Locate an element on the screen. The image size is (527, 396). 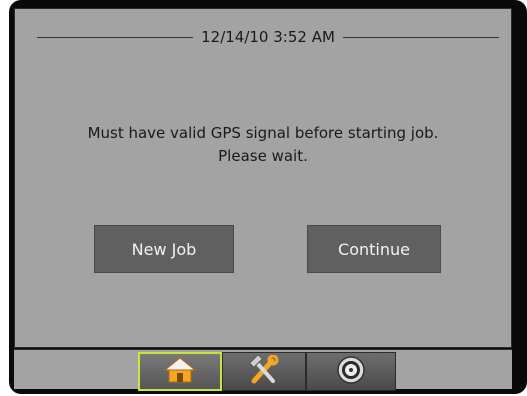
tools-icon is located at coordinates (264, 371).